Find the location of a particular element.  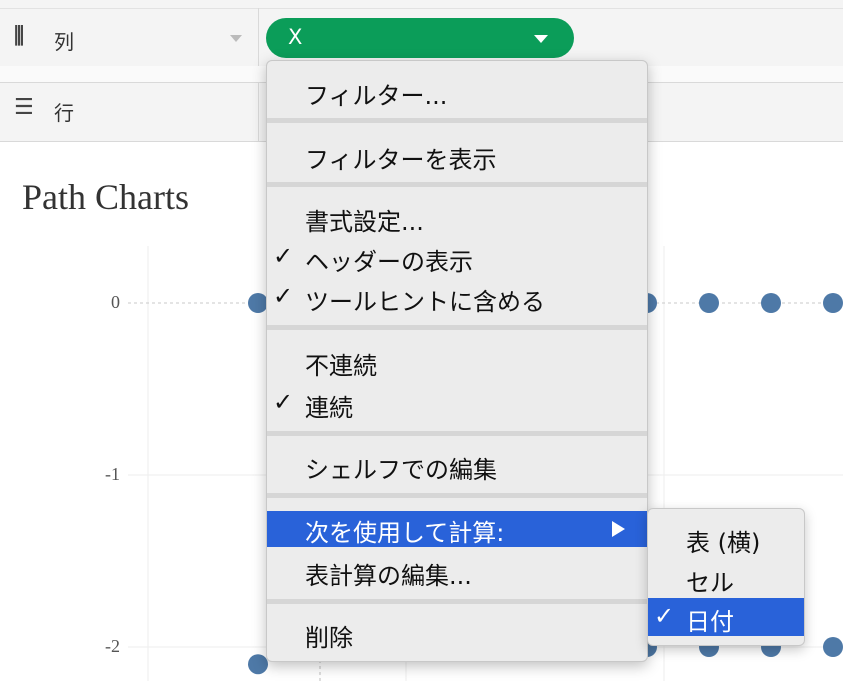

menu-item-continuous: ✓ 連続 is located at coordinates (457, 403).